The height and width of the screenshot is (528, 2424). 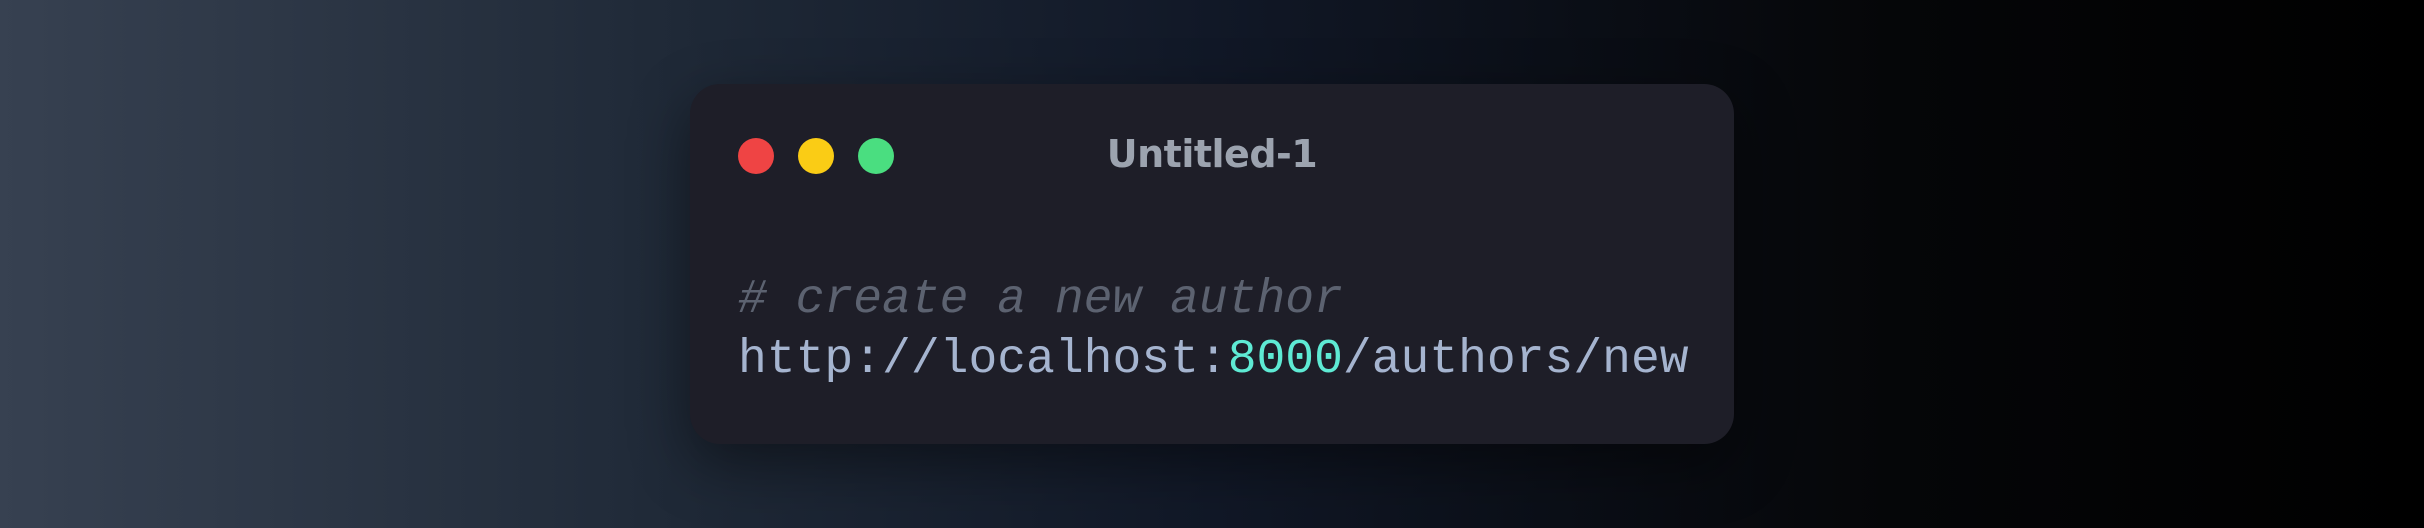 What do you see at coordinates (911, 360) in the screenshot?
I see `url-slashes: //` at bounding box center [911, 360].